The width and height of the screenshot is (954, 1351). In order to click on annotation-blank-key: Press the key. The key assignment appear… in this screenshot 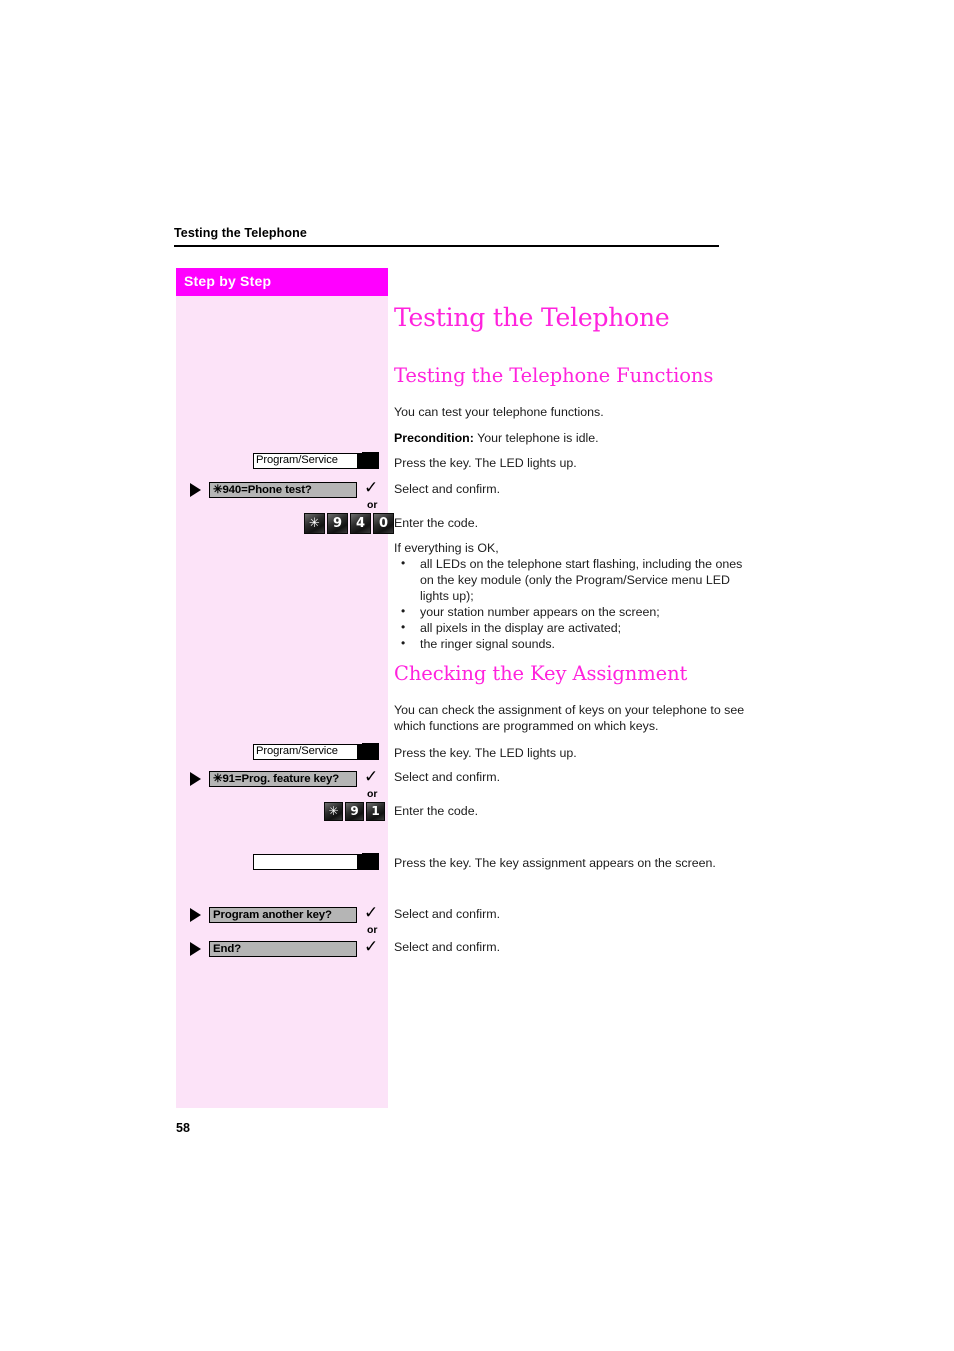, I will do `click(555, 863)`.